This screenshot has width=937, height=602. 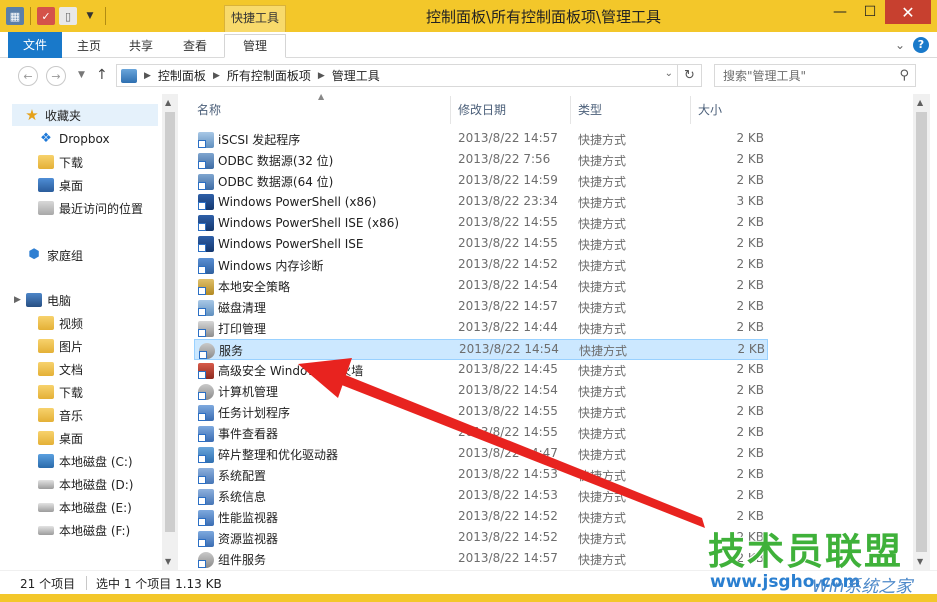 What do you see at coordinates (481, 181) in the screenshot?
I see `table-row: ODBC 数据源(64 位)2013/8/22 14:59快捷方式2 KB` at bounding box center [481, 181].